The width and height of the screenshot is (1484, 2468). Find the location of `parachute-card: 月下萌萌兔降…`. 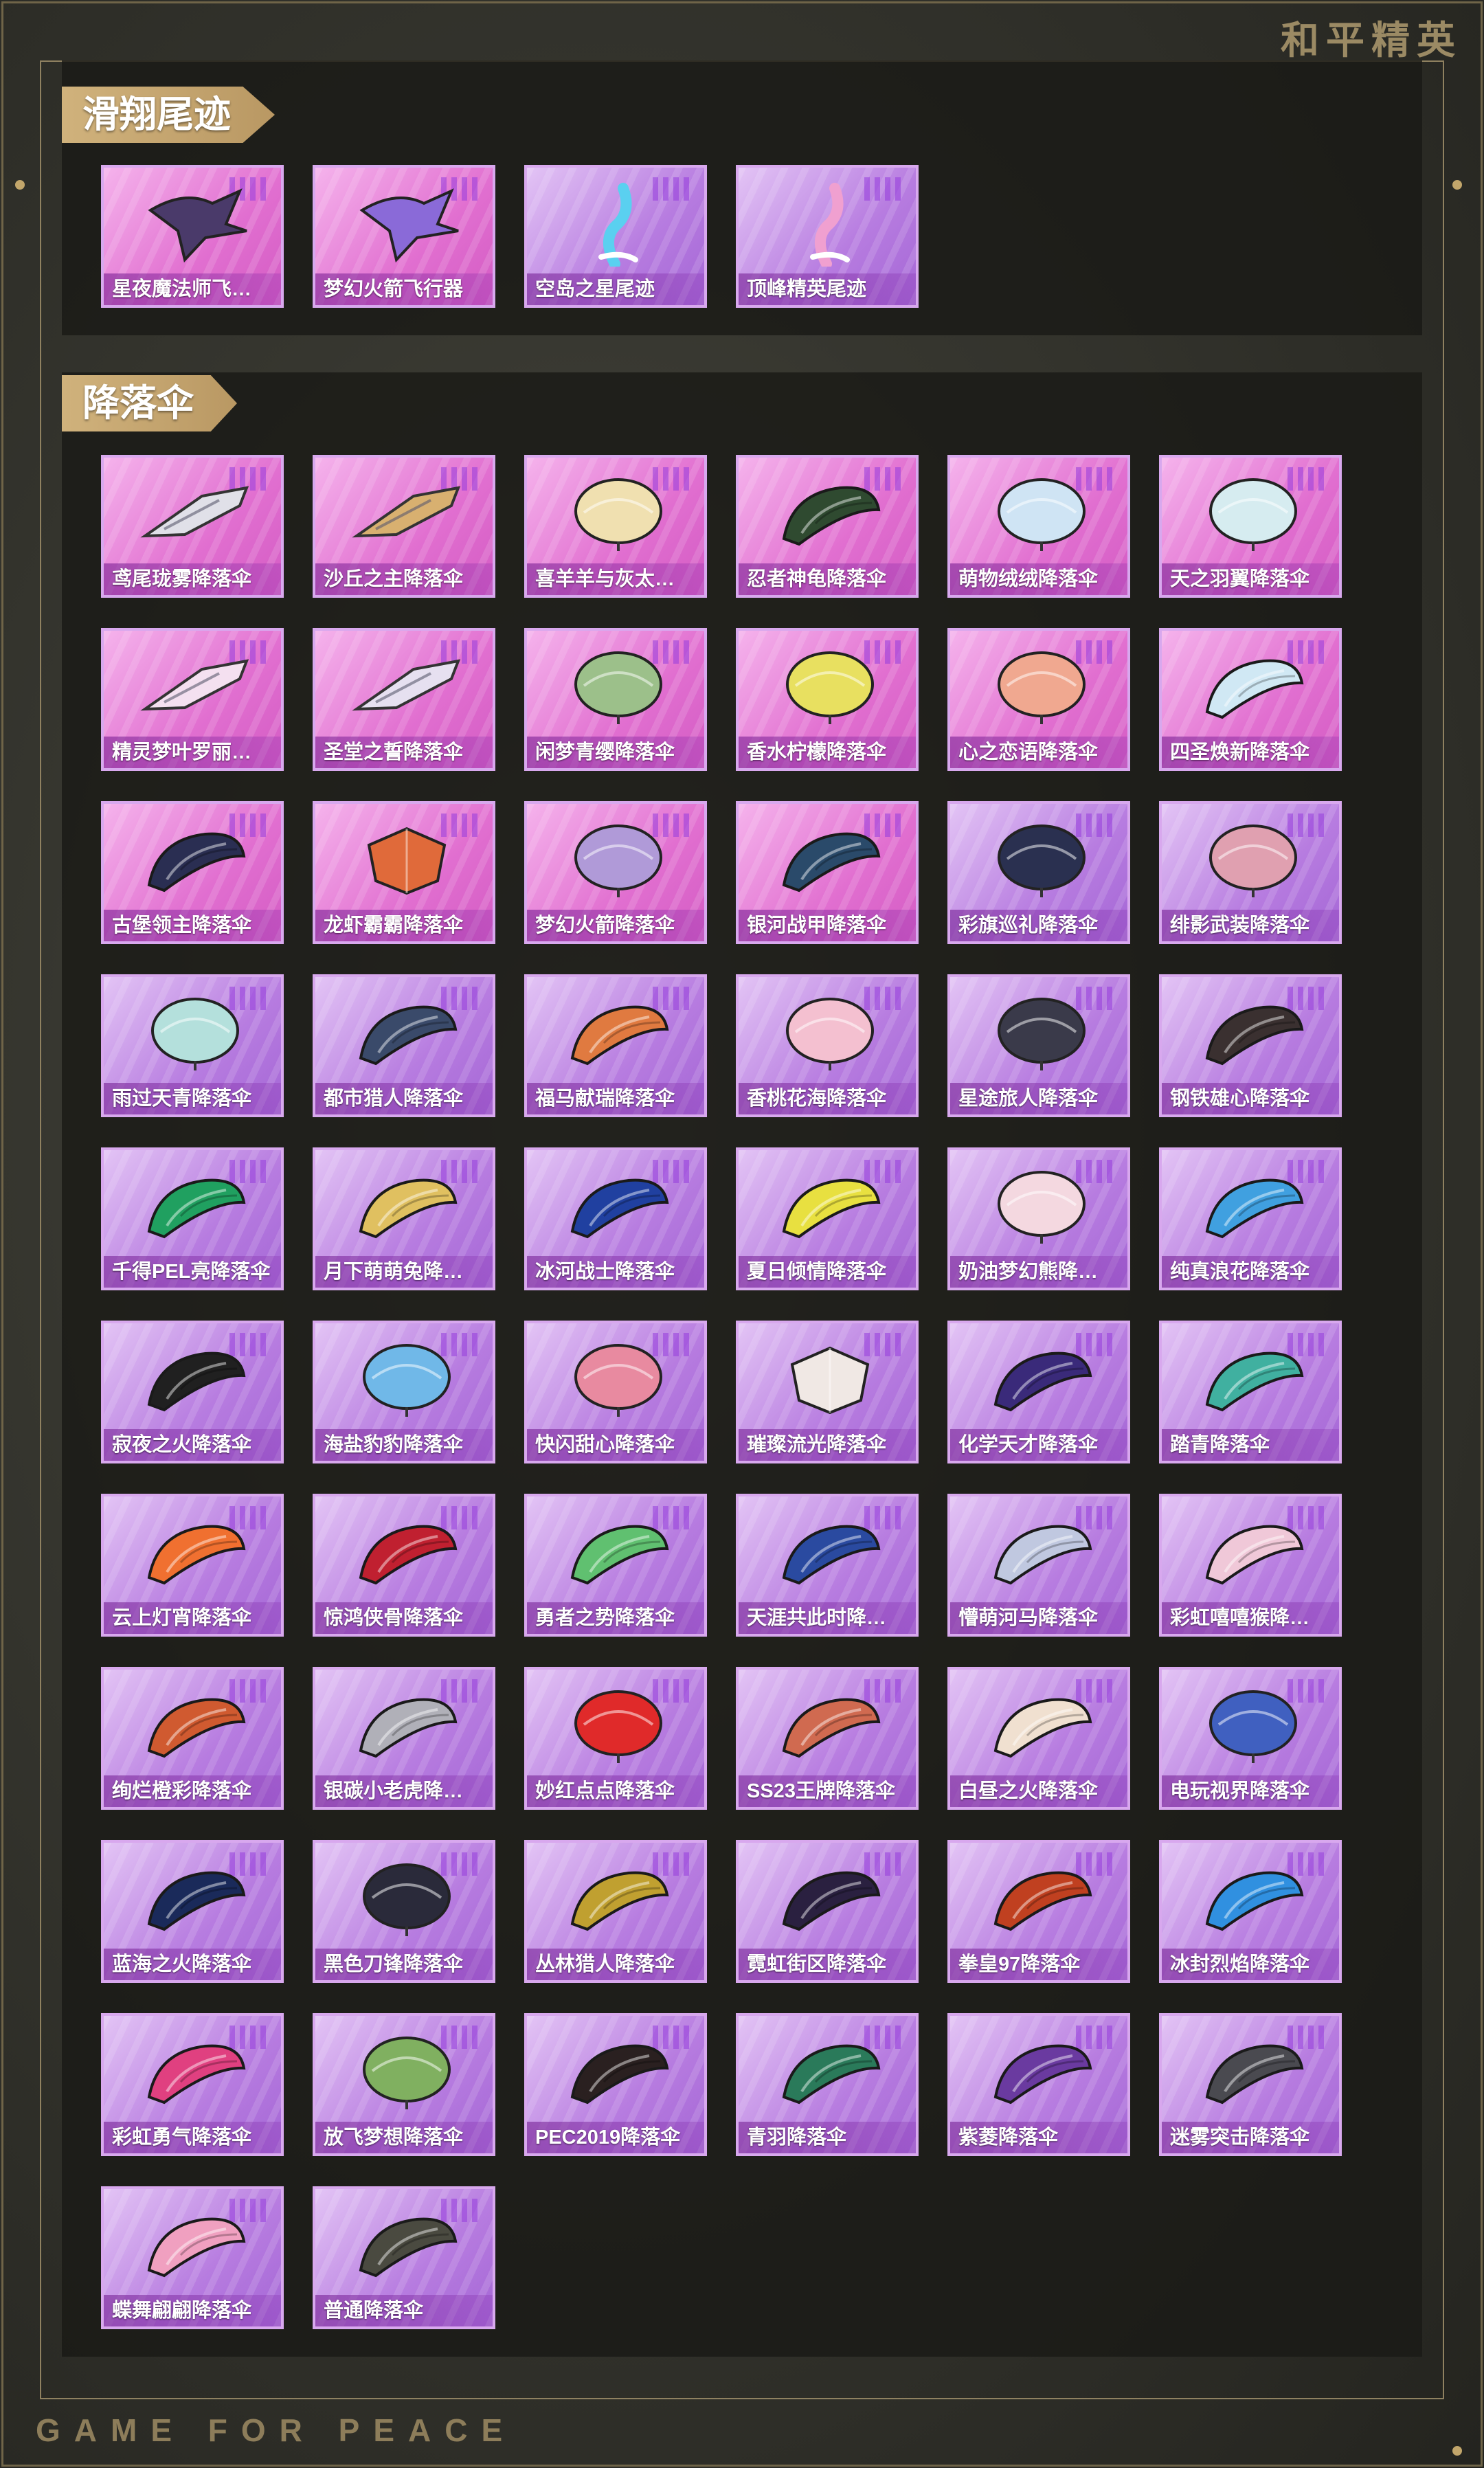

parachute-card: 月下萌萌兔降… is located at coordinates (404, 1218).